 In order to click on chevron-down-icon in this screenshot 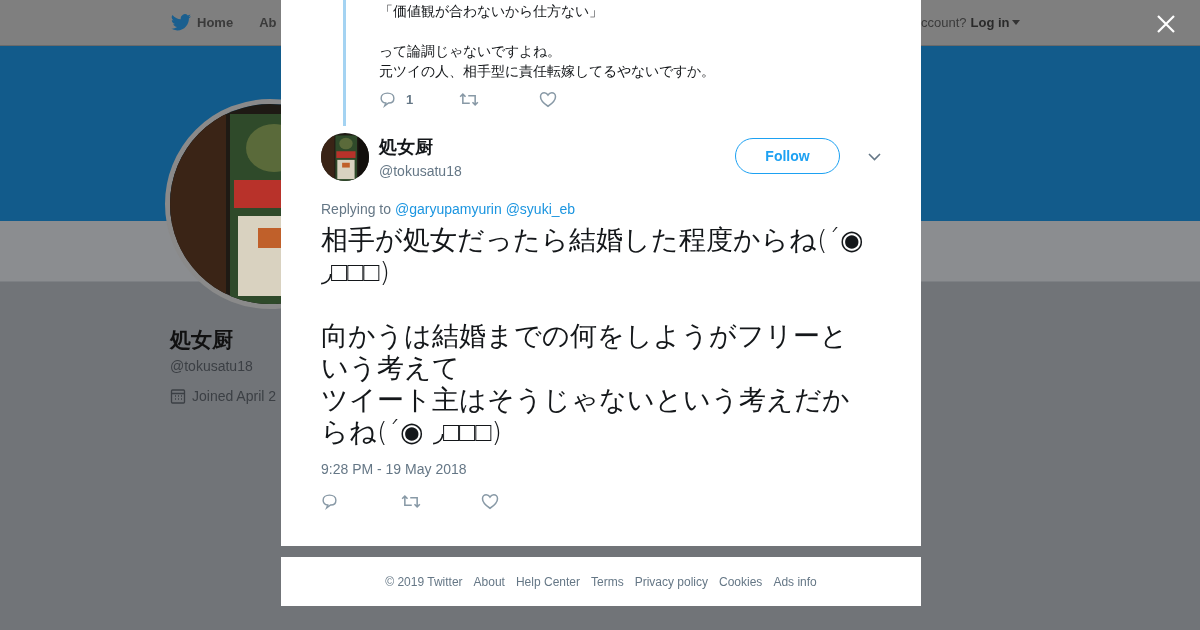, I will do `click(874, 157)`.